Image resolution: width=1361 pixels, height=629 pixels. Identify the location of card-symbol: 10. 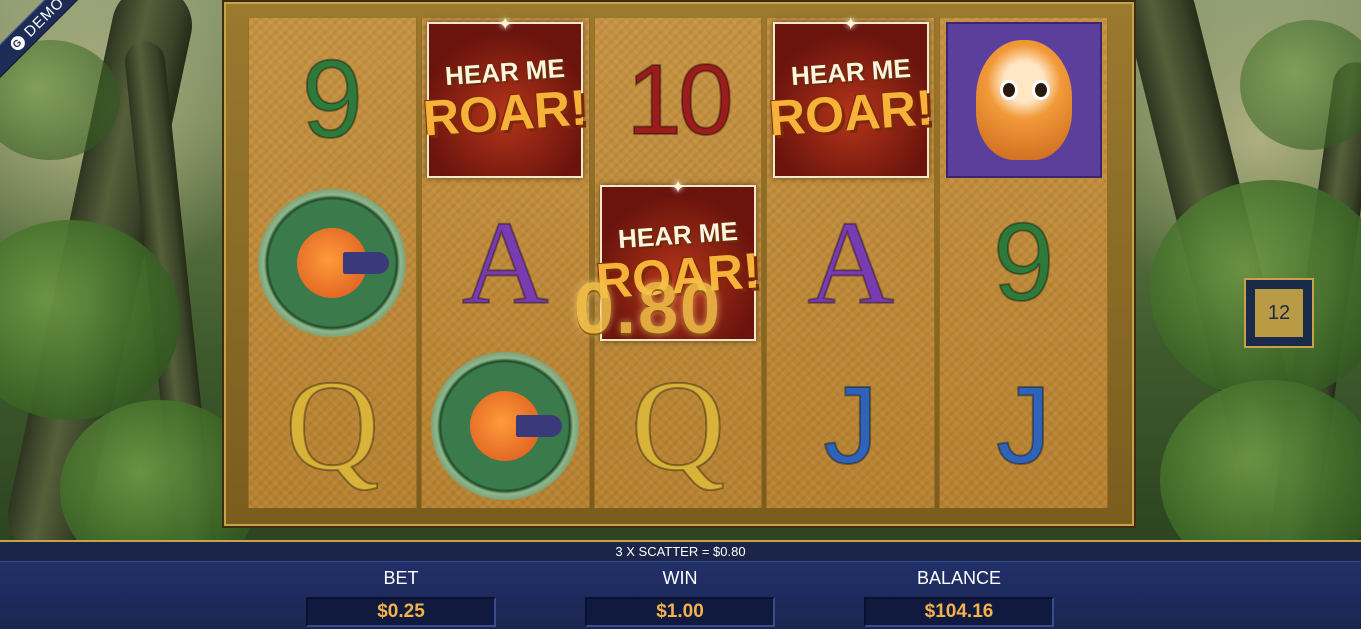
(679, 99).